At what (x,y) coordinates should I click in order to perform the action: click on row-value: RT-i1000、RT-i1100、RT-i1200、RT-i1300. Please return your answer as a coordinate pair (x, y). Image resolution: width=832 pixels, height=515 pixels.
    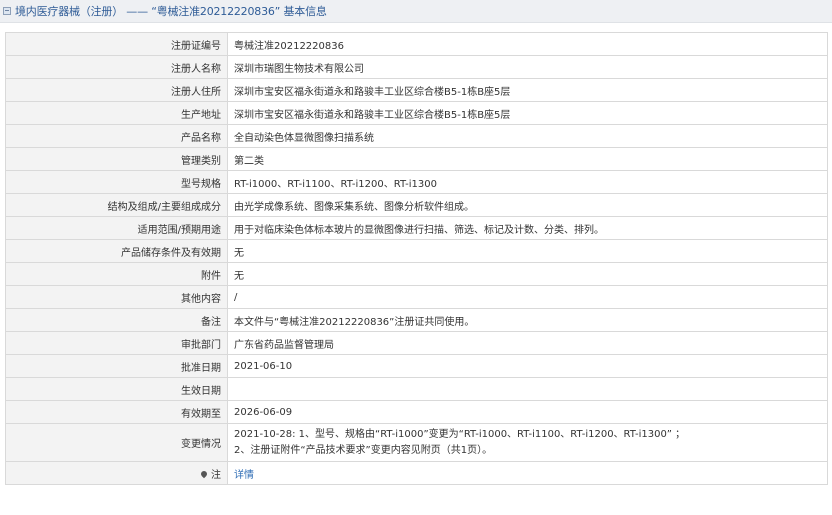
    Looking at the image, I should click on (527, 182).